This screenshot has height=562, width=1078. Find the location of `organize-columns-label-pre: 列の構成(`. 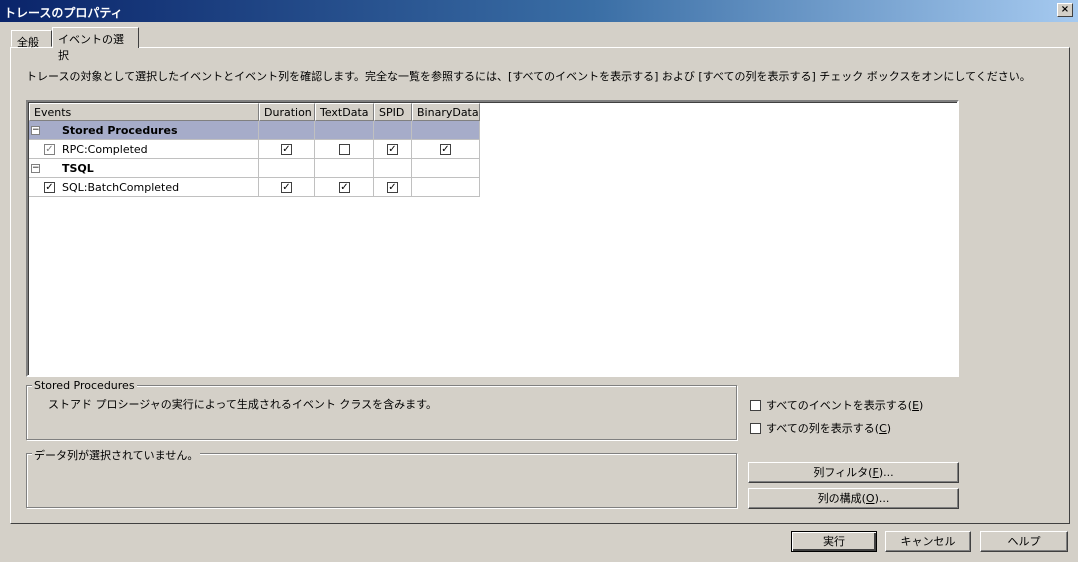

organize-columns-label-pre: 列の構成( is located at coordinates (841, 498).